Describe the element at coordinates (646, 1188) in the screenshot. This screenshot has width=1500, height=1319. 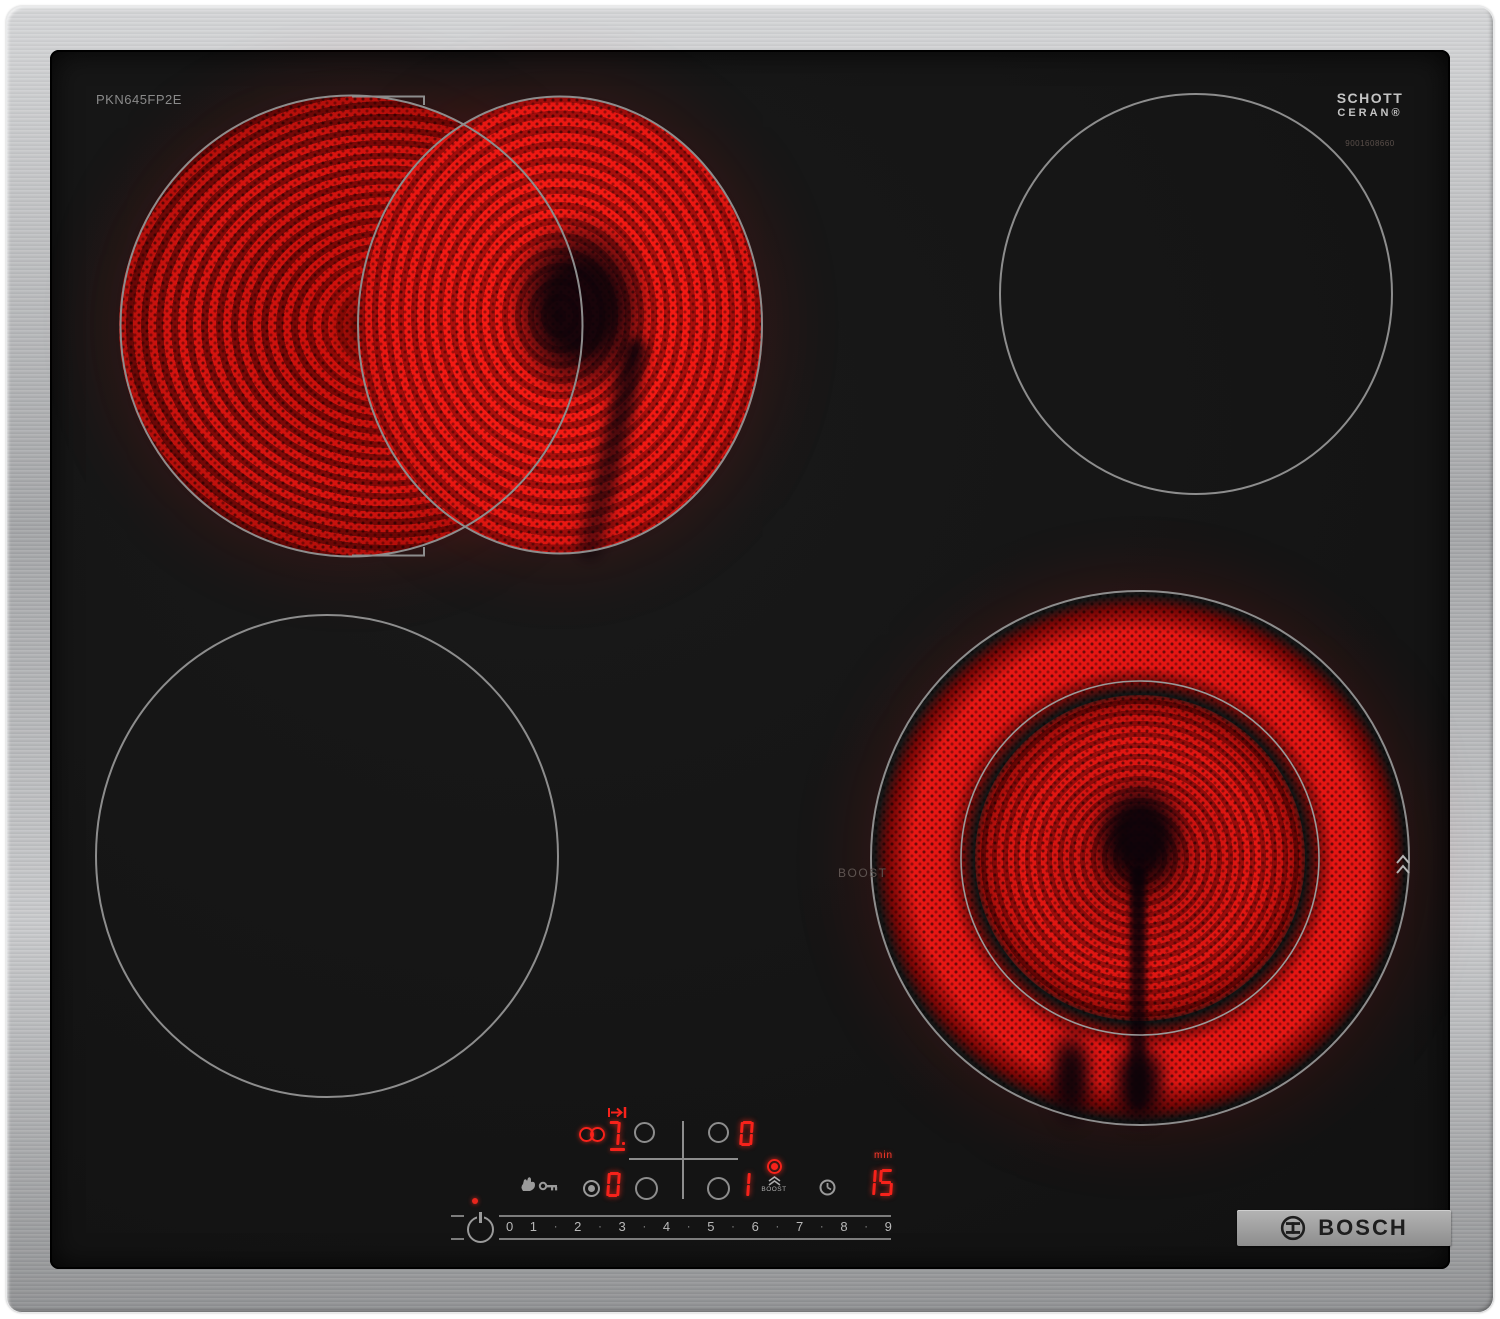
I see `zone-select-front-left` at that location.